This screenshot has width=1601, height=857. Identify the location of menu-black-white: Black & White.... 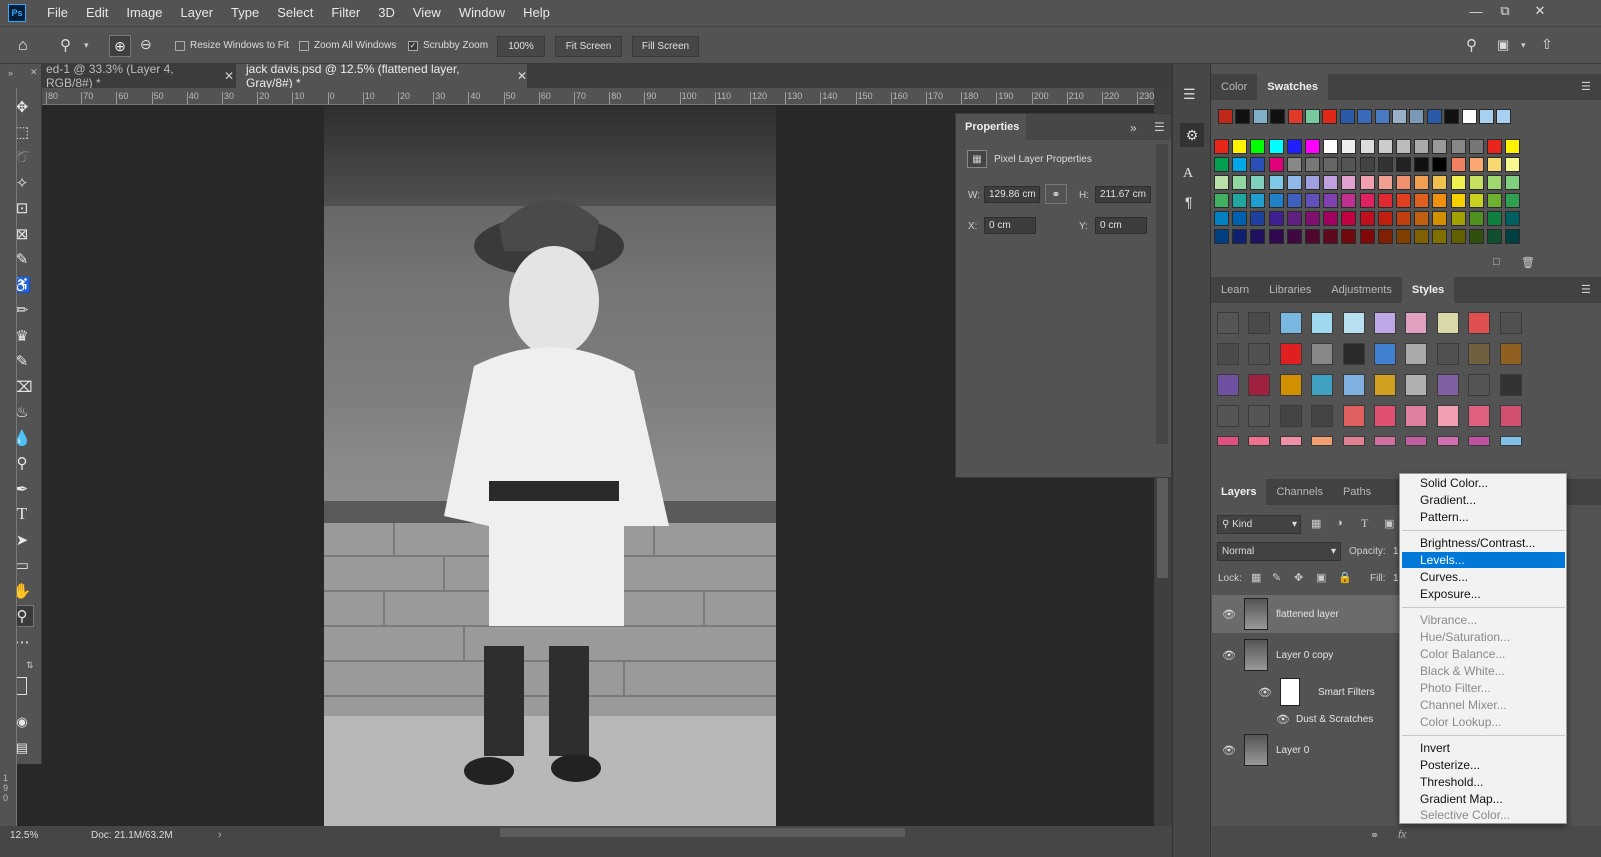
(1483, 671).